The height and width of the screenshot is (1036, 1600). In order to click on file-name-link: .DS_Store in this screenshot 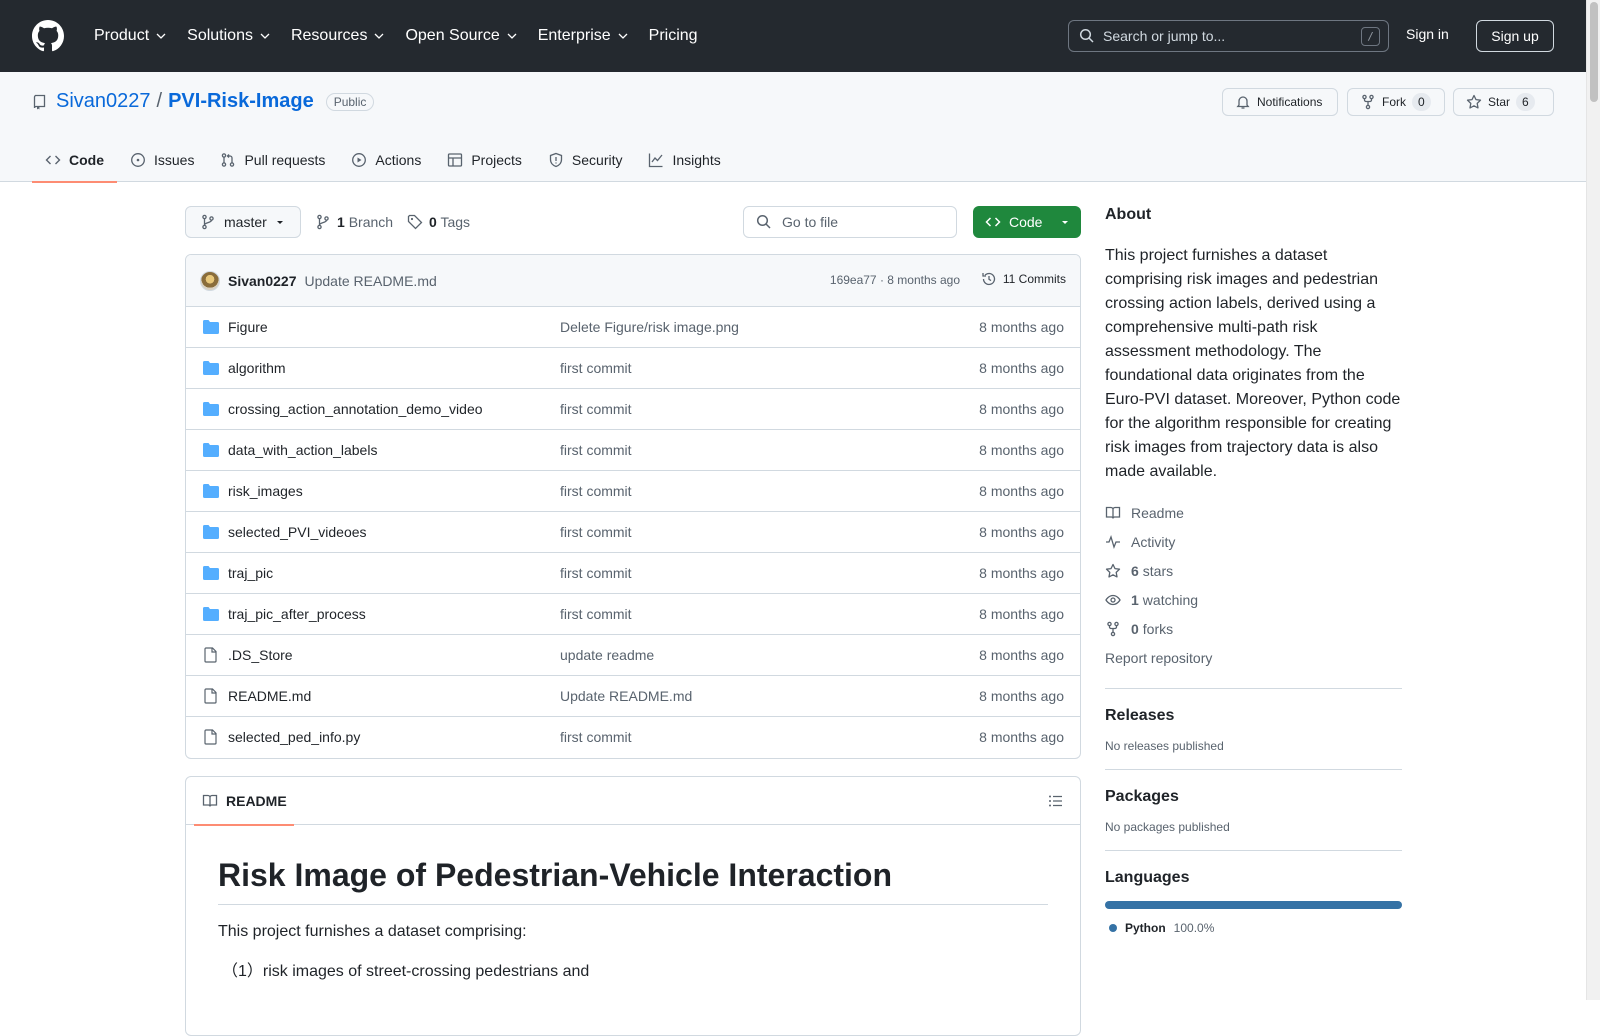, I will do `click(260, 655)`.